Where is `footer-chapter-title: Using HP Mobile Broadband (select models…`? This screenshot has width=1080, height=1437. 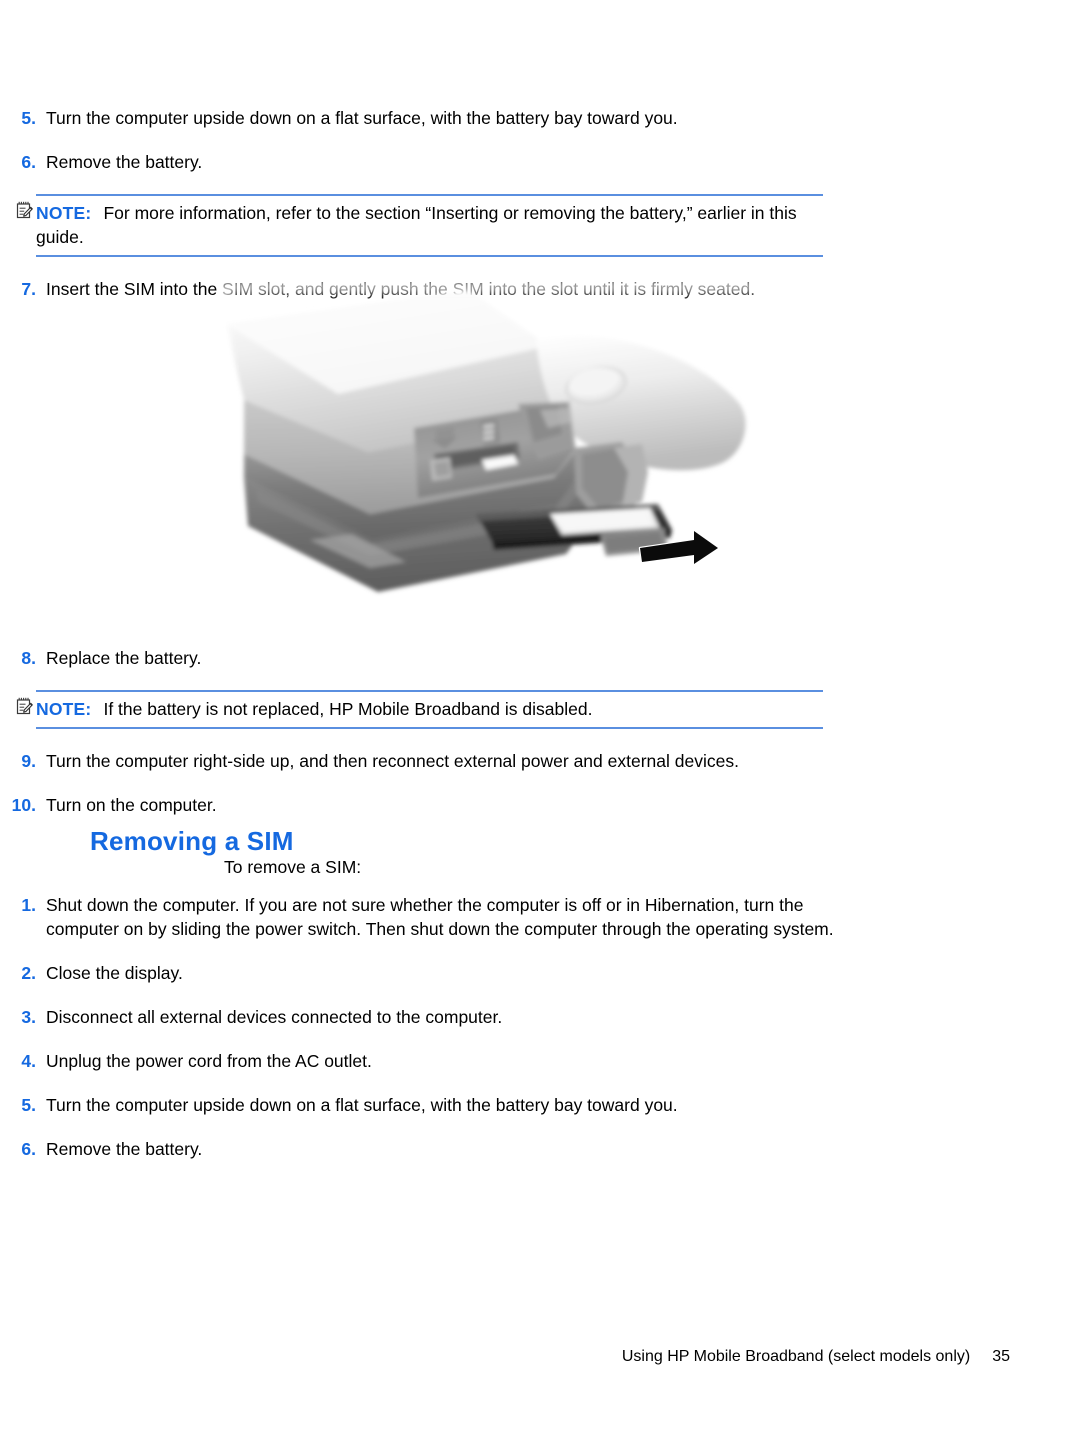 footer-chapter-title: Using HP Mobile Broadband (select models… is located at coordinates (796, 1356).